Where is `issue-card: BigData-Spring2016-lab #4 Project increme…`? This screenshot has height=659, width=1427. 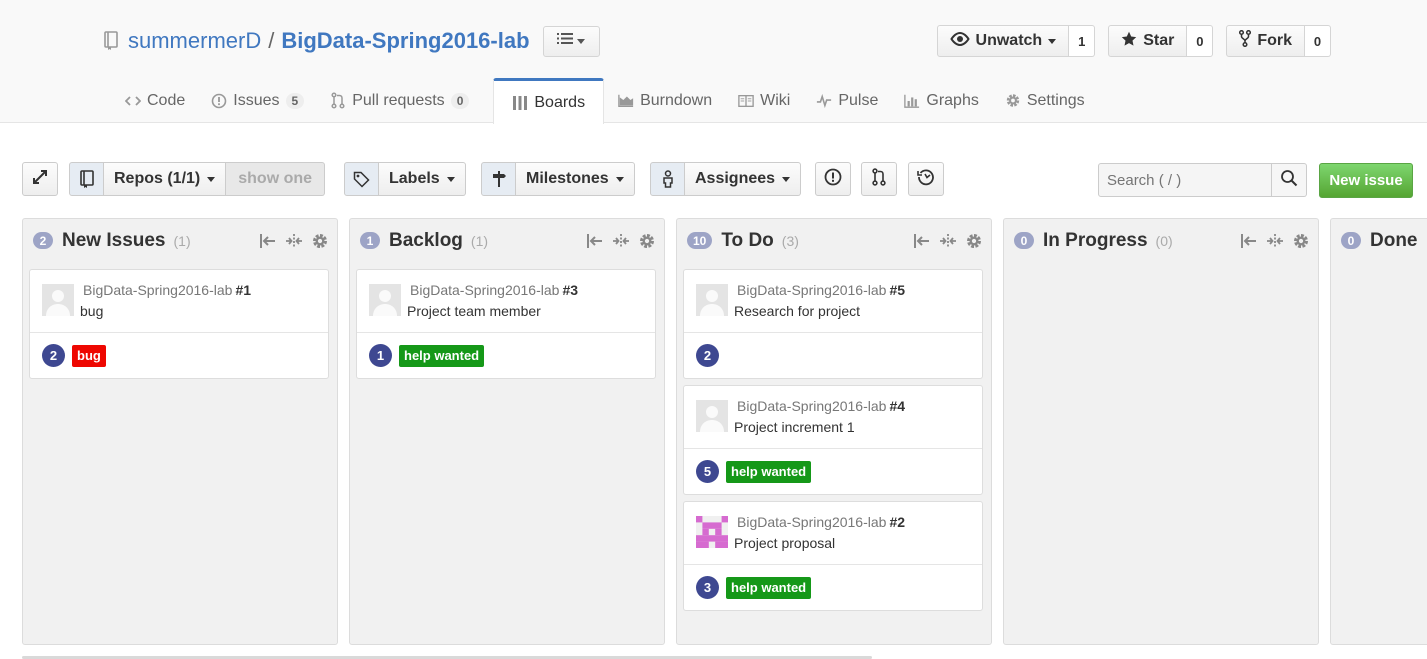
issue-card: BigData-Spring2016-lab #4 Project increme… is located at coordinates (833, 440).